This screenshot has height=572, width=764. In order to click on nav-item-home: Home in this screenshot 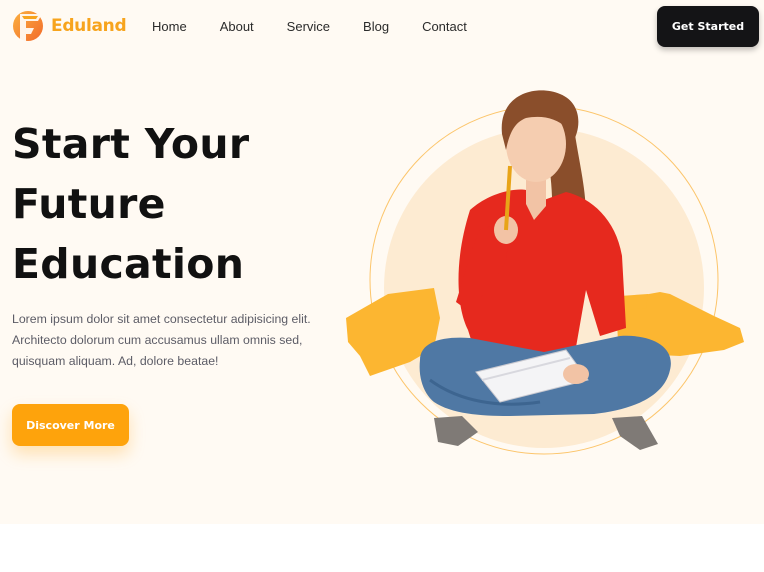, I will do `click(169, 27)`.